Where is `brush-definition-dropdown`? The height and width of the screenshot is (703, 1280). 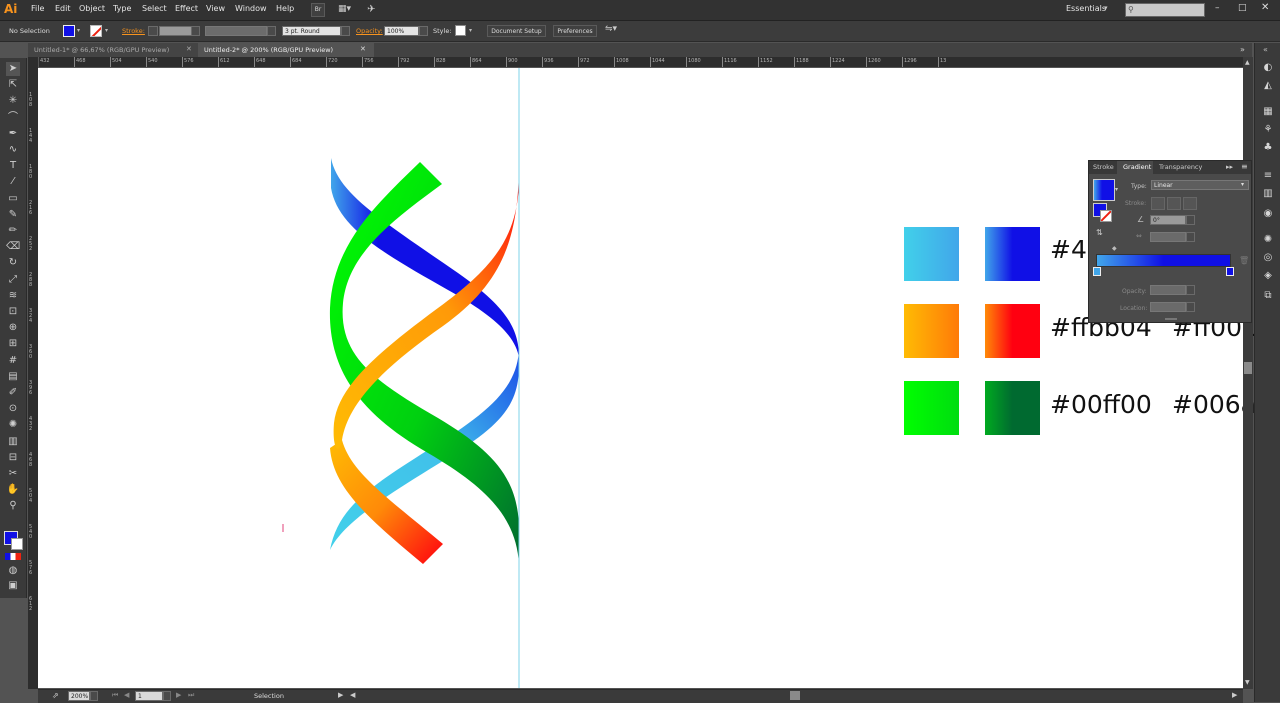
brush-definition-dropdown is located at coordinates (345, 31).